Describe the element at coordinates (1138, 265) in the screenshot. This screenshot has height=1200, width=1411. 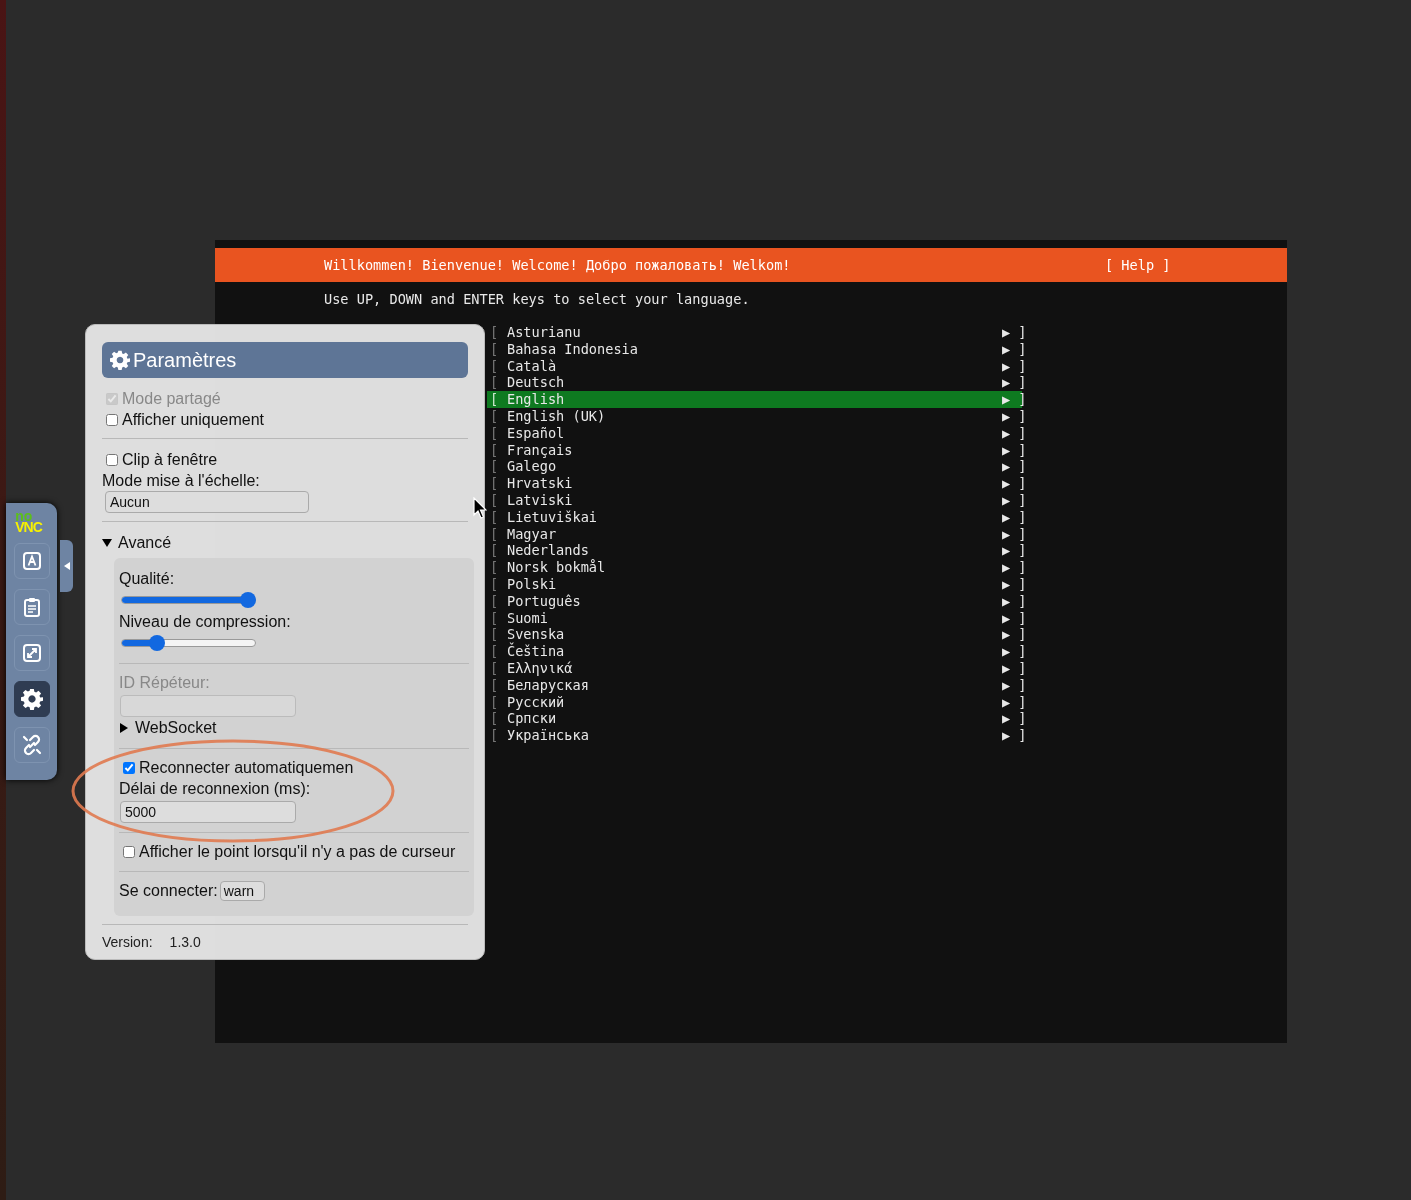
I see `help-button: [ Help ]` at that location.